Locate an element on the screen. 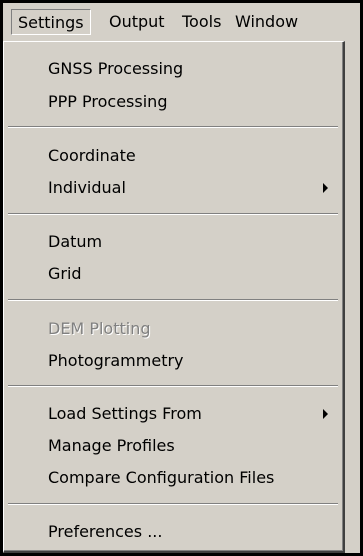  menu-item-load-settings-from-label: Load Settings From is located at coordinates (125, 413).